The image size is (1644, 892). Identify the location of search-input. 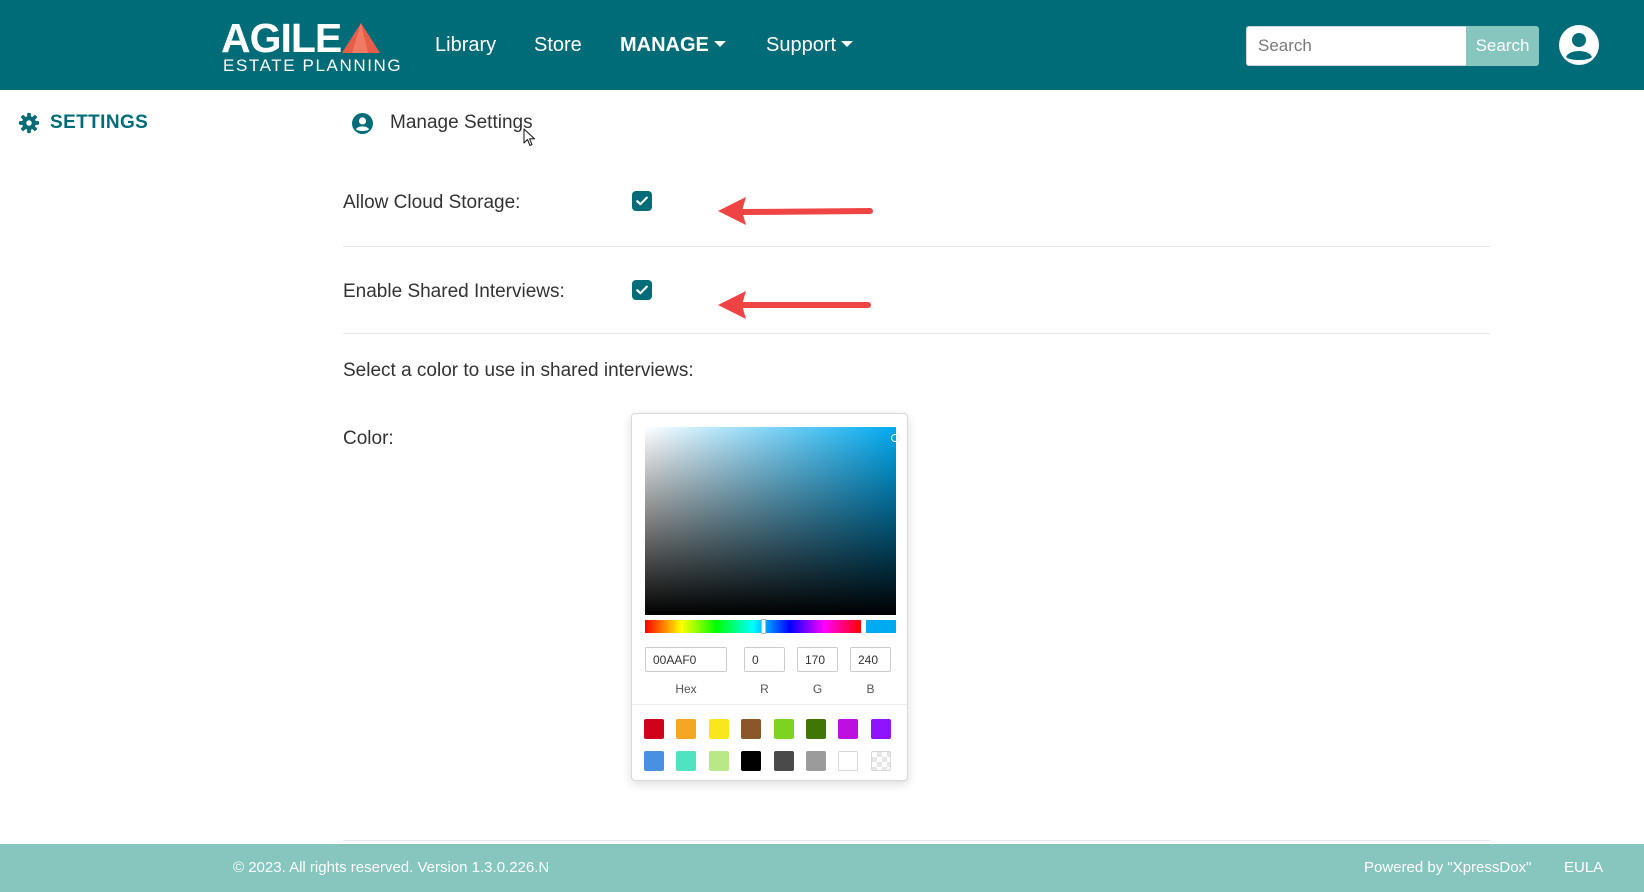
(1356, 46).